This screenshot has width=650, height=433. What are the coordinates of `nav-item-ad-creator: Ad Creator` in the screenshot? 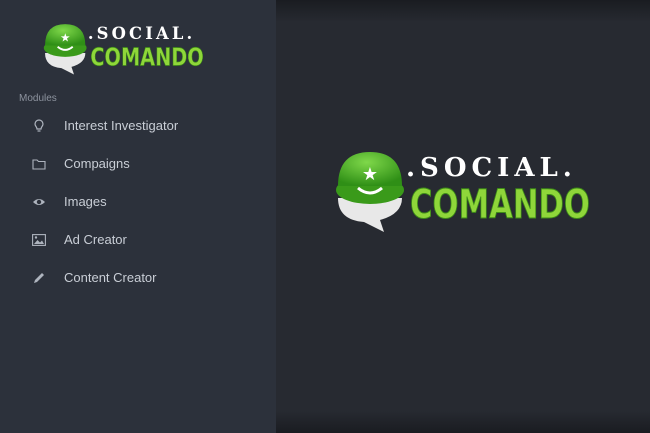 It's located at (138, 240).